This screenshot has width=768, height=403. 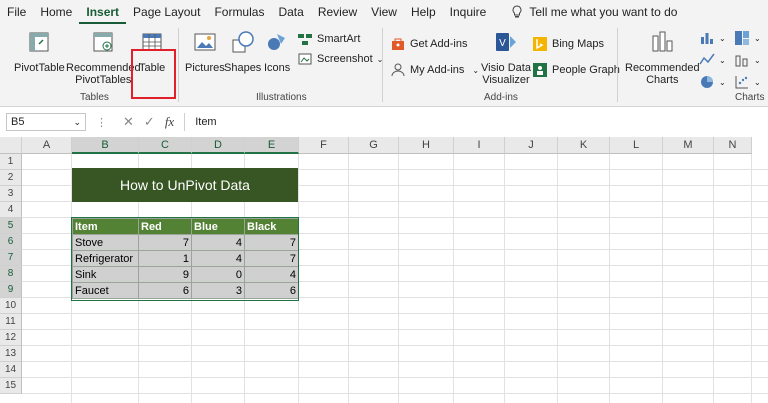 I want to click on insert-function-button: fx, so click(x=169, y=122).